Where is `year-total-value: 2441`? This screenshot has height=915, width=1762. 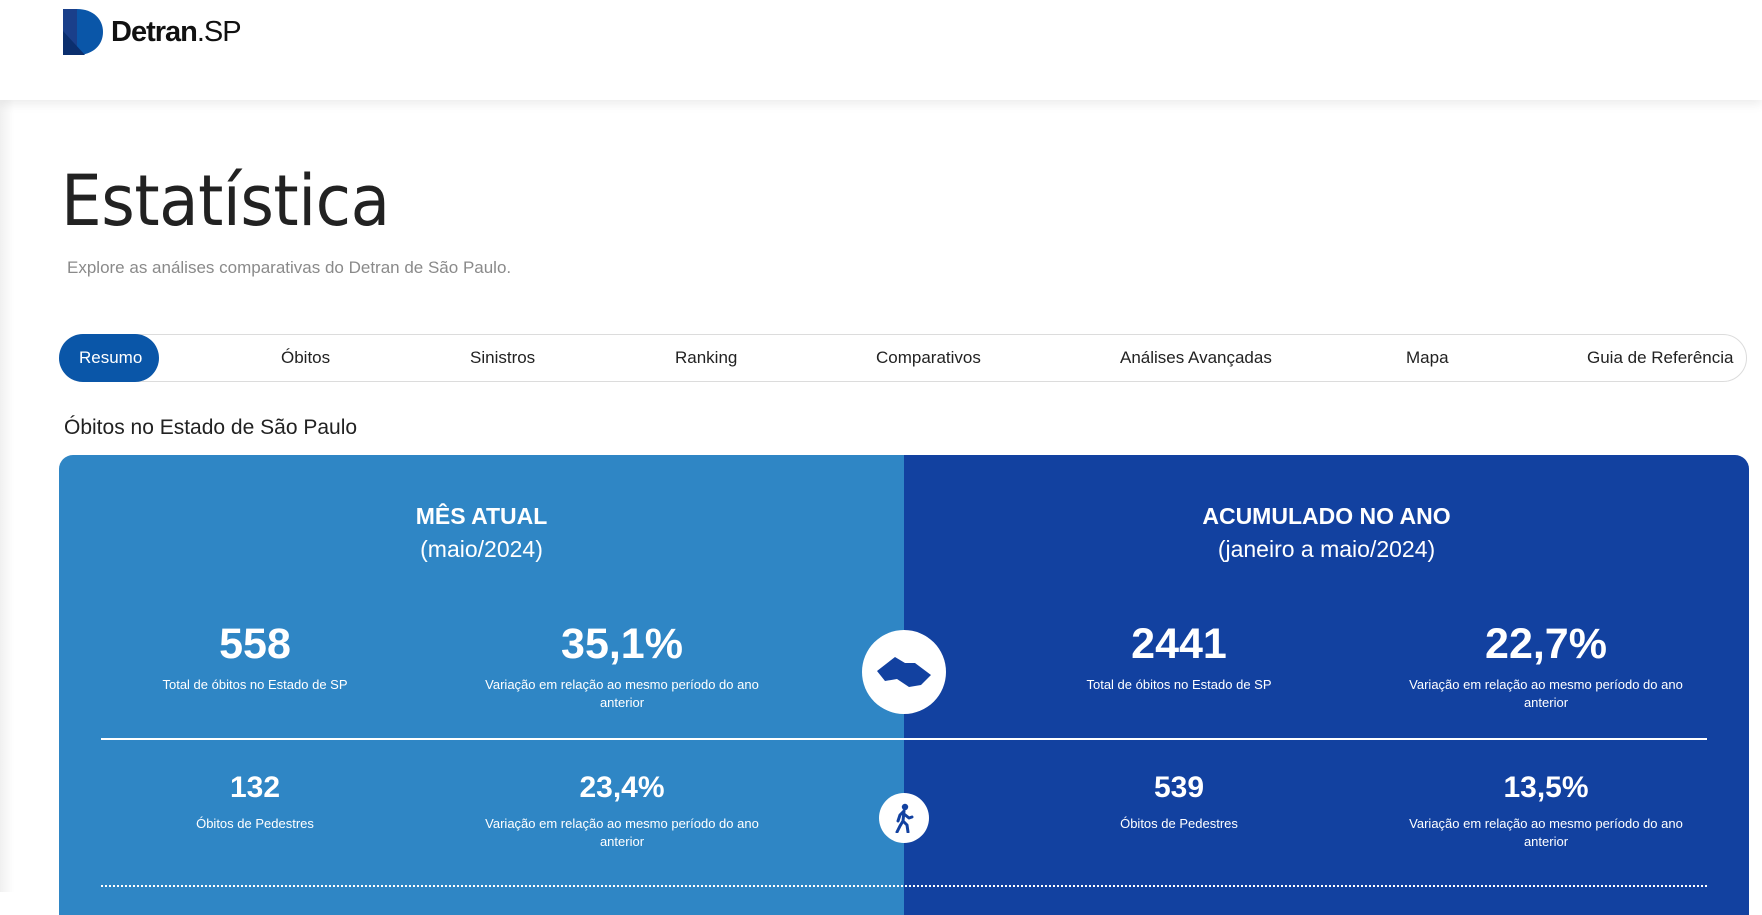 year-total-value: 2441 is located at coordinates (1179, 644).